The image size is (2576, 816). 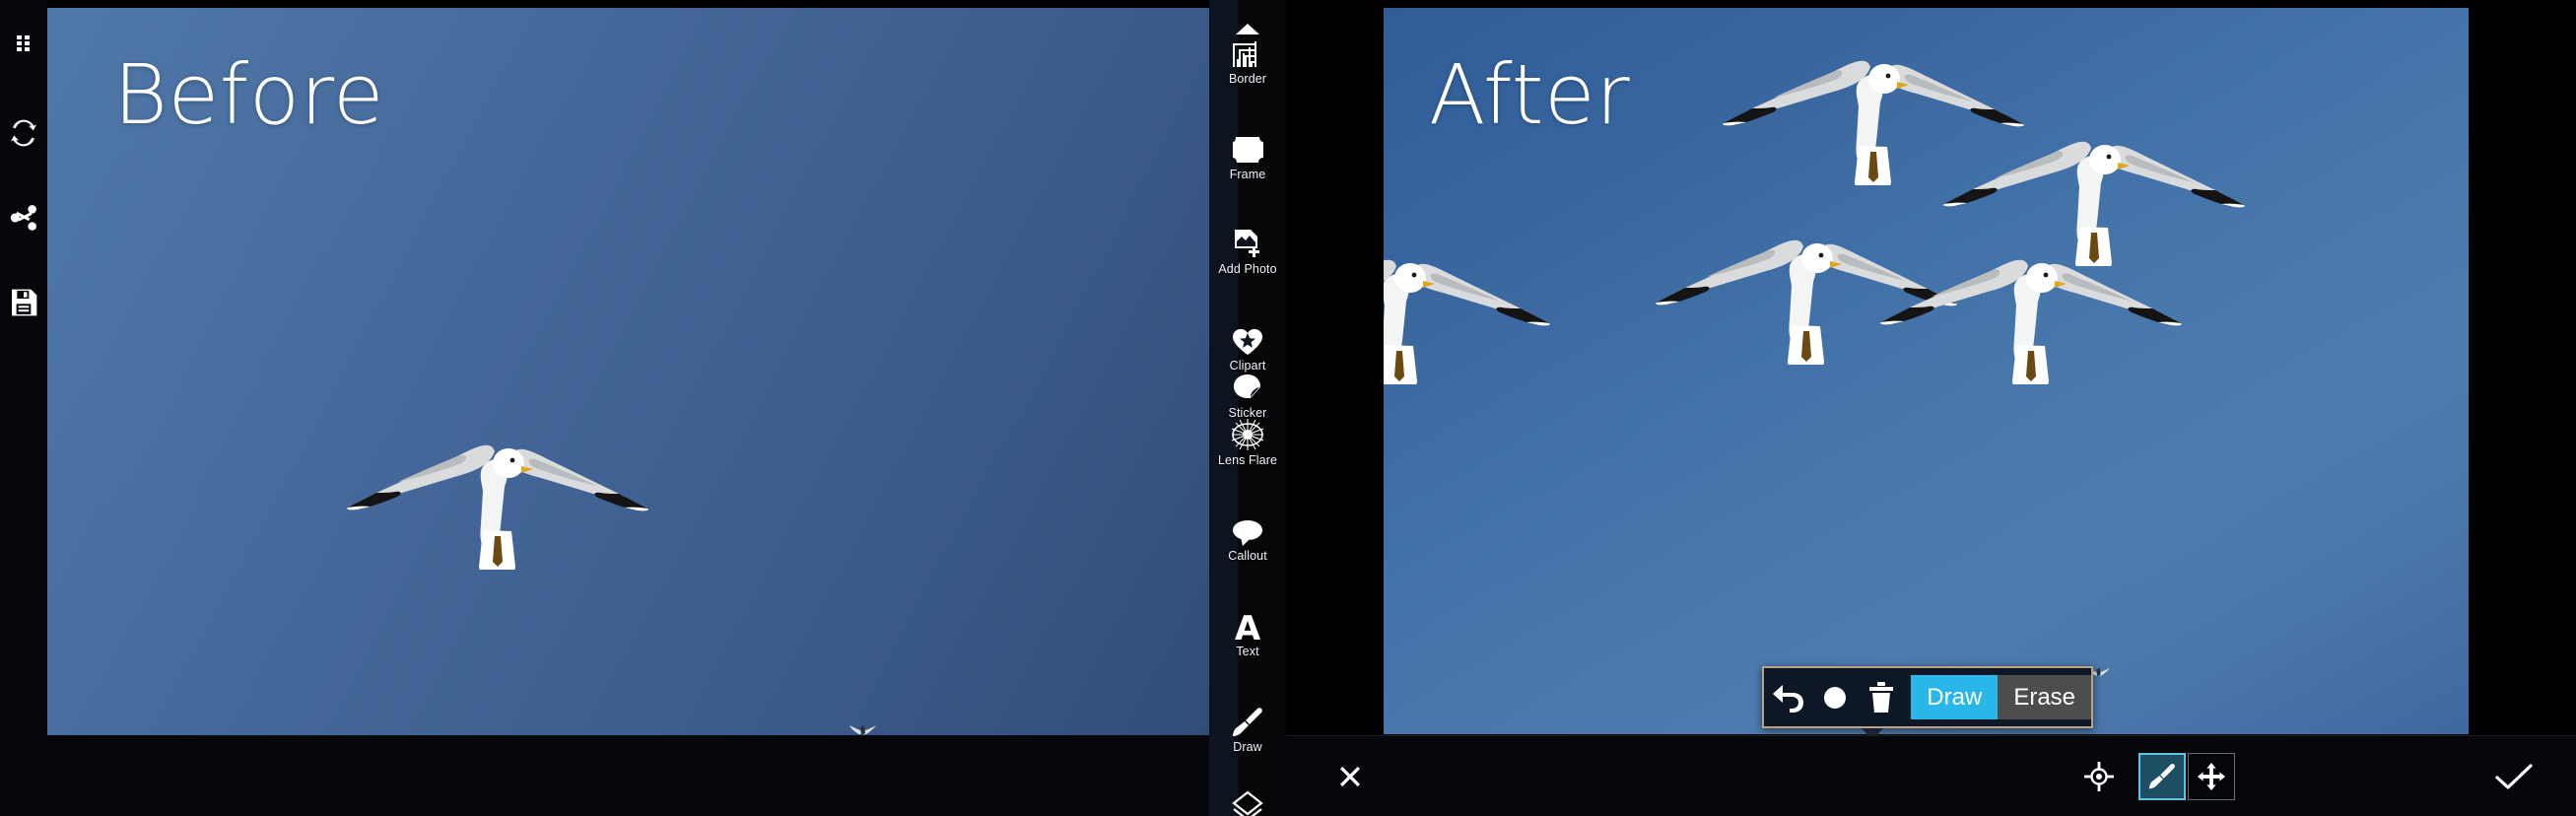 What do you see at coordinates (1247, 52) in the screenshot?
I see `border-icon` at bounding box center [1247, 52].